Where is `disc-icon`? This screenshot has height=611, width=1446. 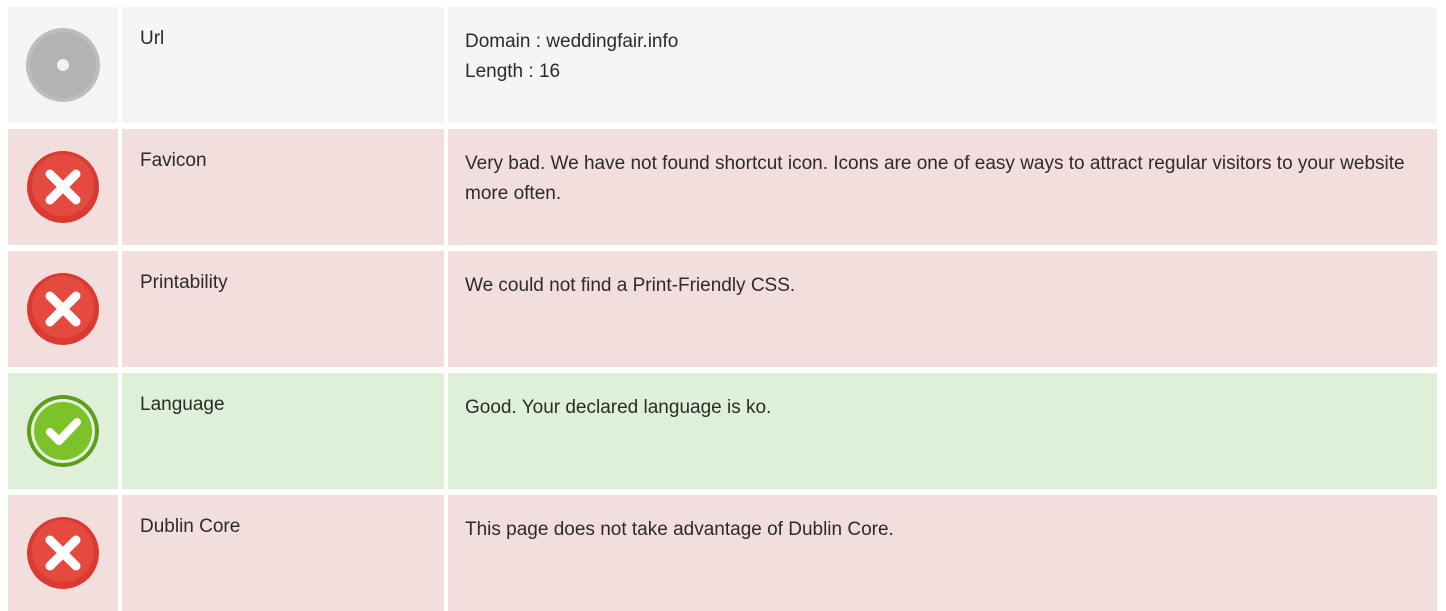 disc-icon is located at coordinates (63, 65).